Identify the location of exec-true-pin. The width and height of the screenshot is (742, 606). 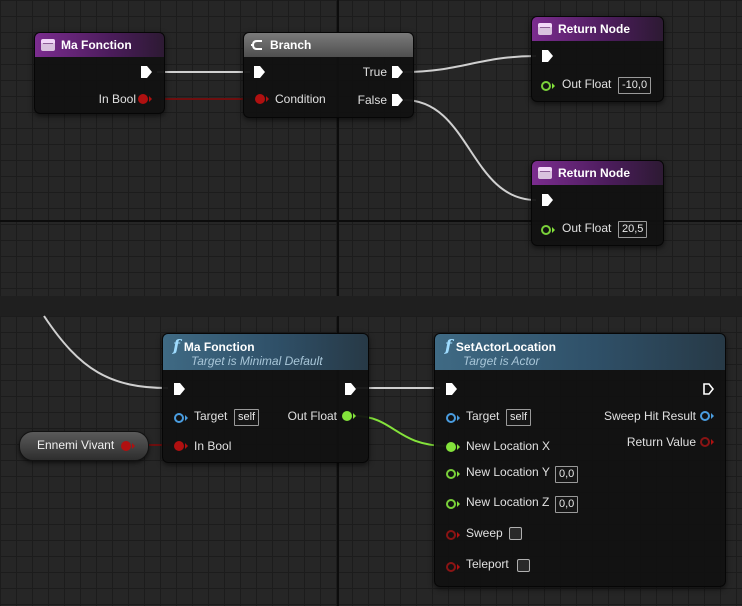
(397, 72).